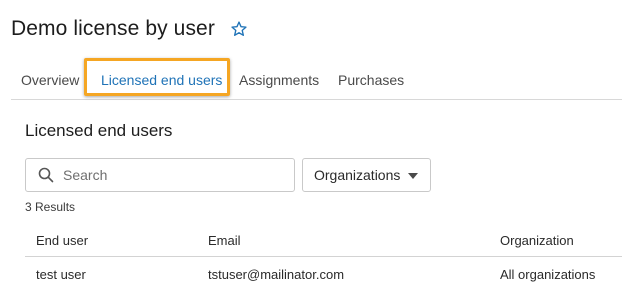 The width and height of the screenshot is (622, 292). Describe the element at coordinates (61, 274) in the screenshot. I see `cell-end-user: test user` at that location.